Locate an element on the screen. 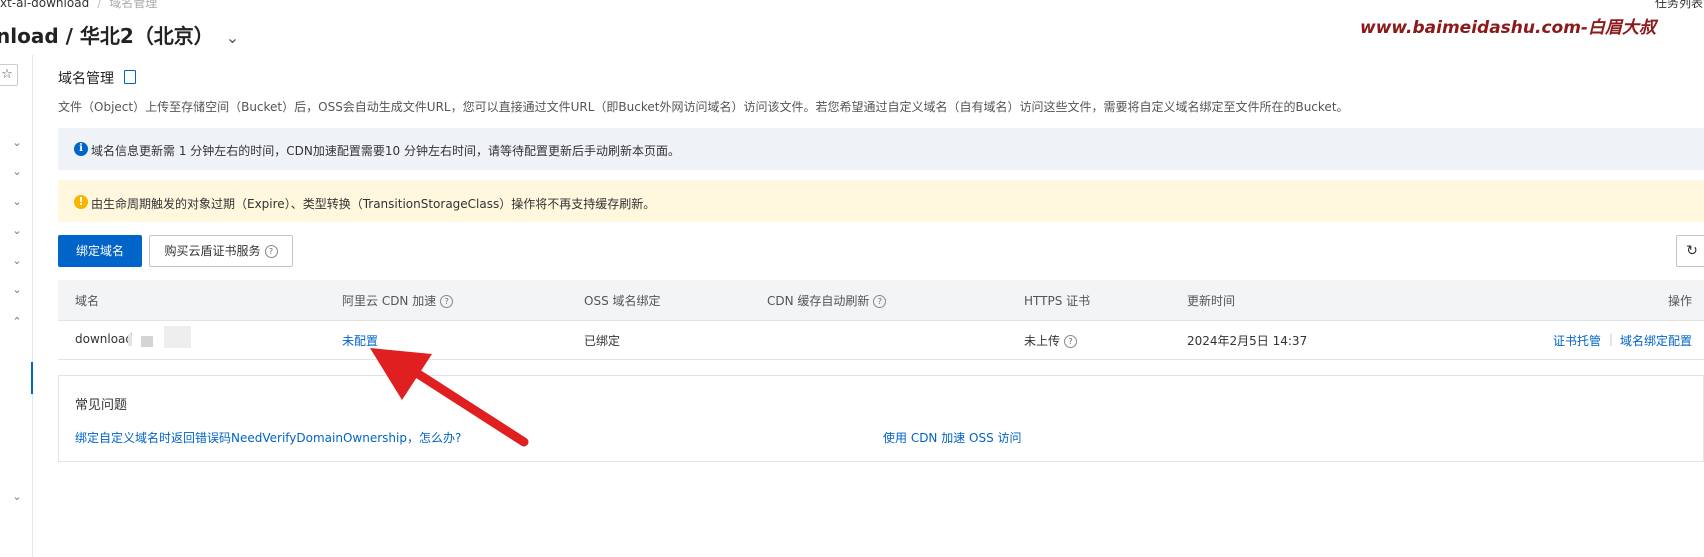 The width and height of the screenshot is (1704, 557). page-title-text: nload / 华北2（北京） is located at coordinates (107, 36).